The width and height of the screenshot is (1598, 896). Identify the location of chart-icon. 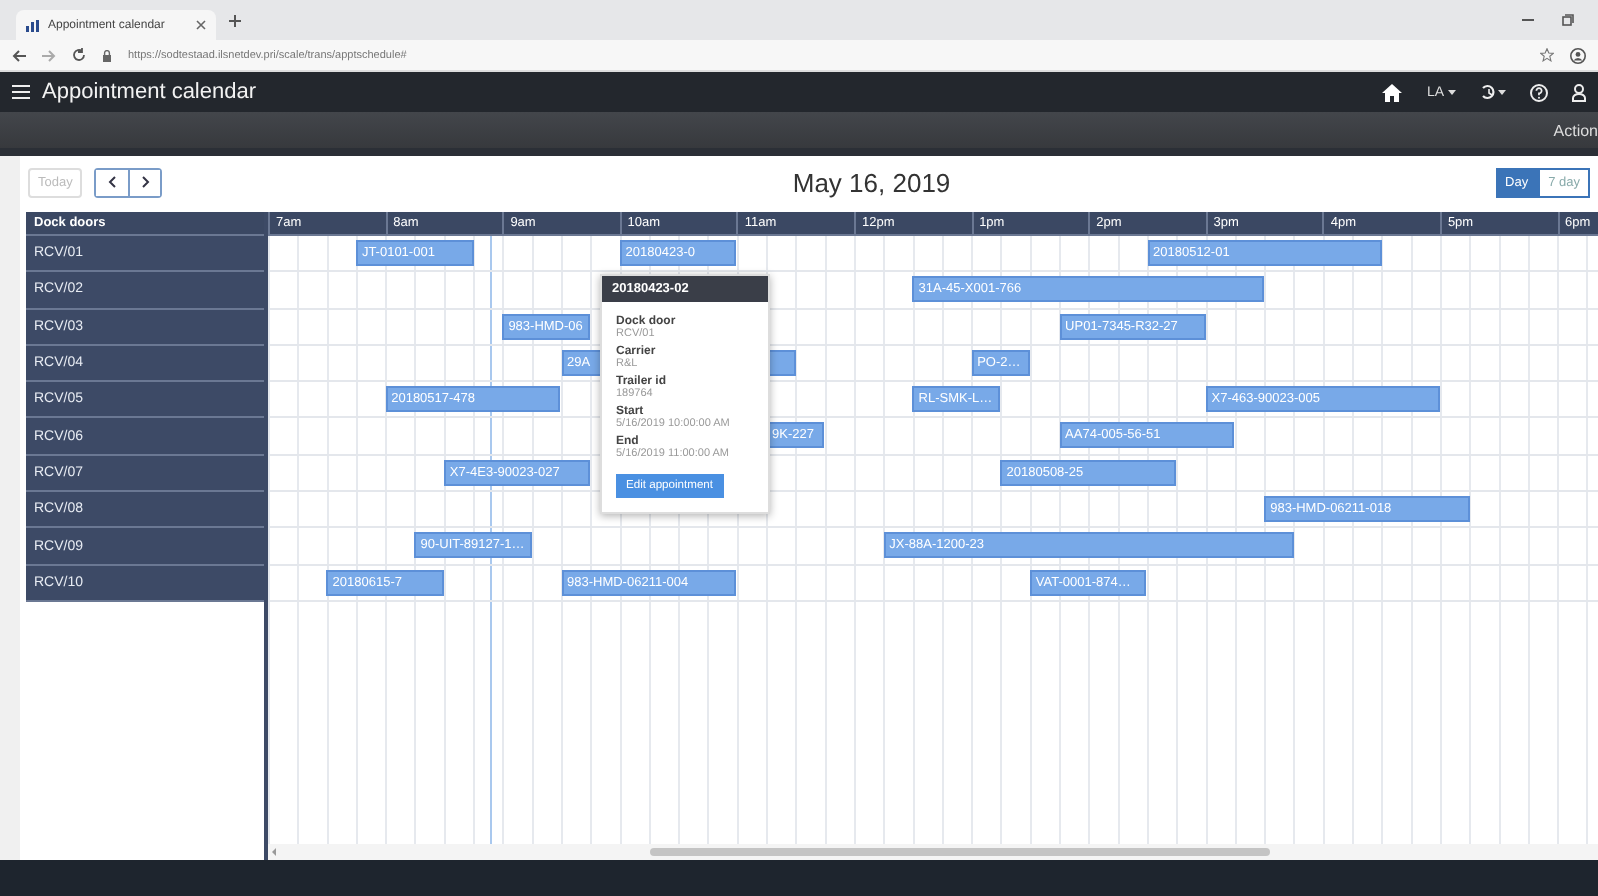
(33, 25).